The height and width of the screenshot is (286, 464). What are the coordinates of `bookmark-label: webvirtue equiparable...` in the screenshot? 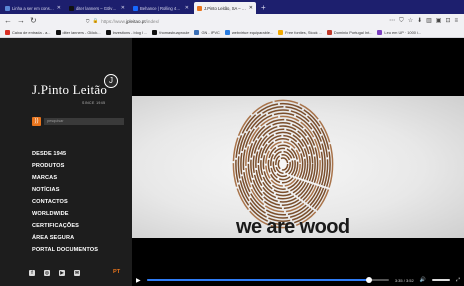 It's located at (252, 32).